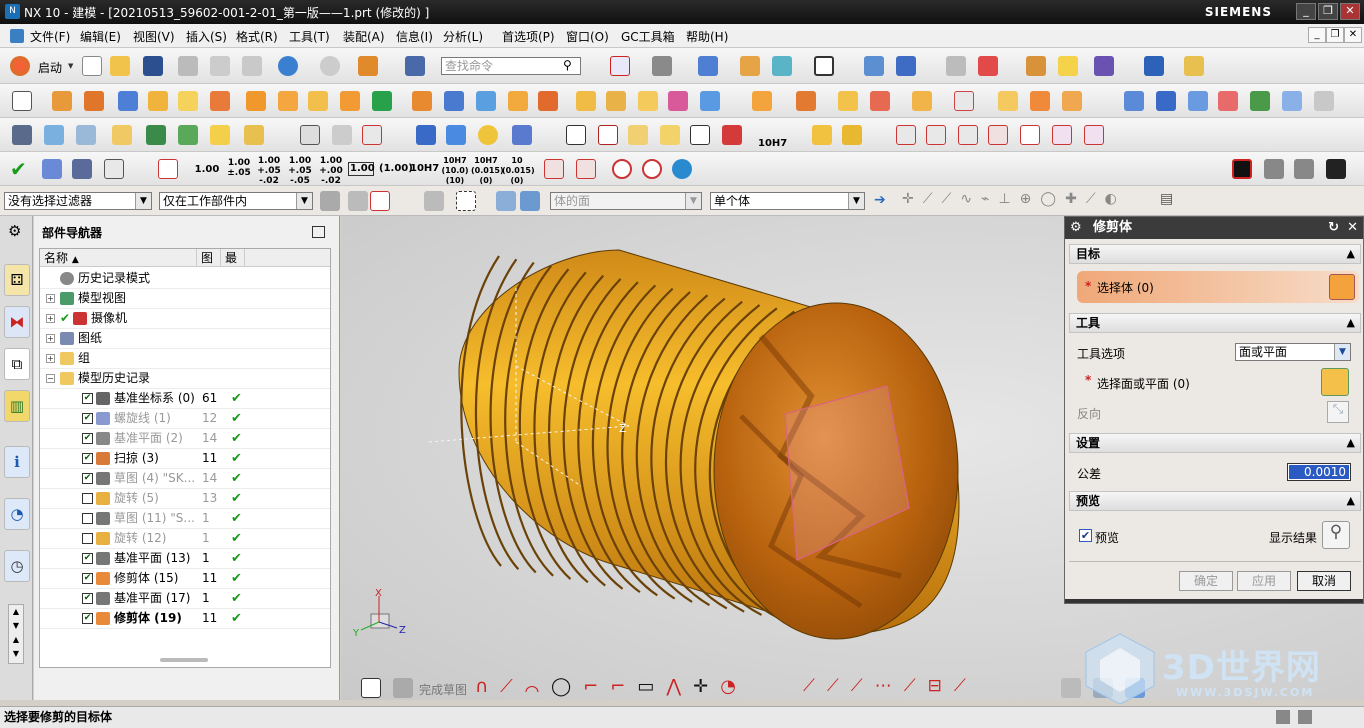  I want to click on wcs-origin-icon, so click(988, 66).